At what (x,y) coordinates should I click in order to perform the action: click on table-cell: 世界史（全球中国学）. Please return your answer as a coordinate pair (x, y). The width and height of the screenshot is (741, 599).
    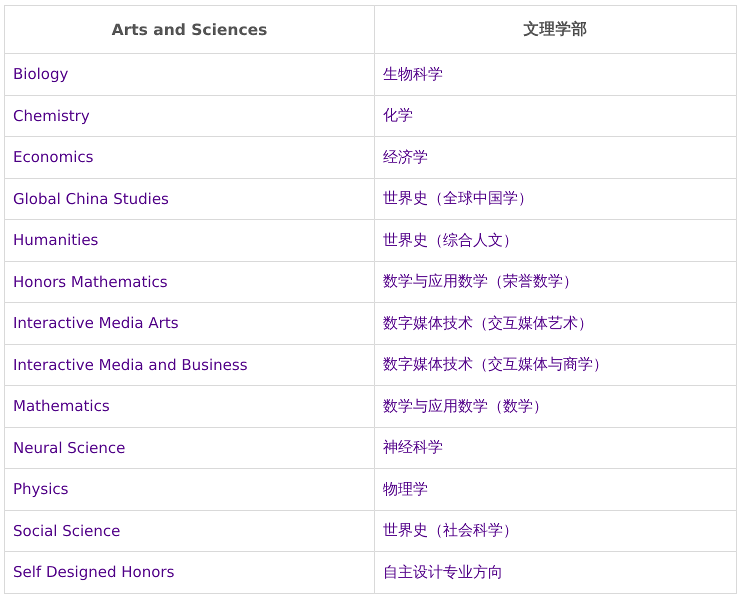
    Looking at the image, I should click on (555, 199).